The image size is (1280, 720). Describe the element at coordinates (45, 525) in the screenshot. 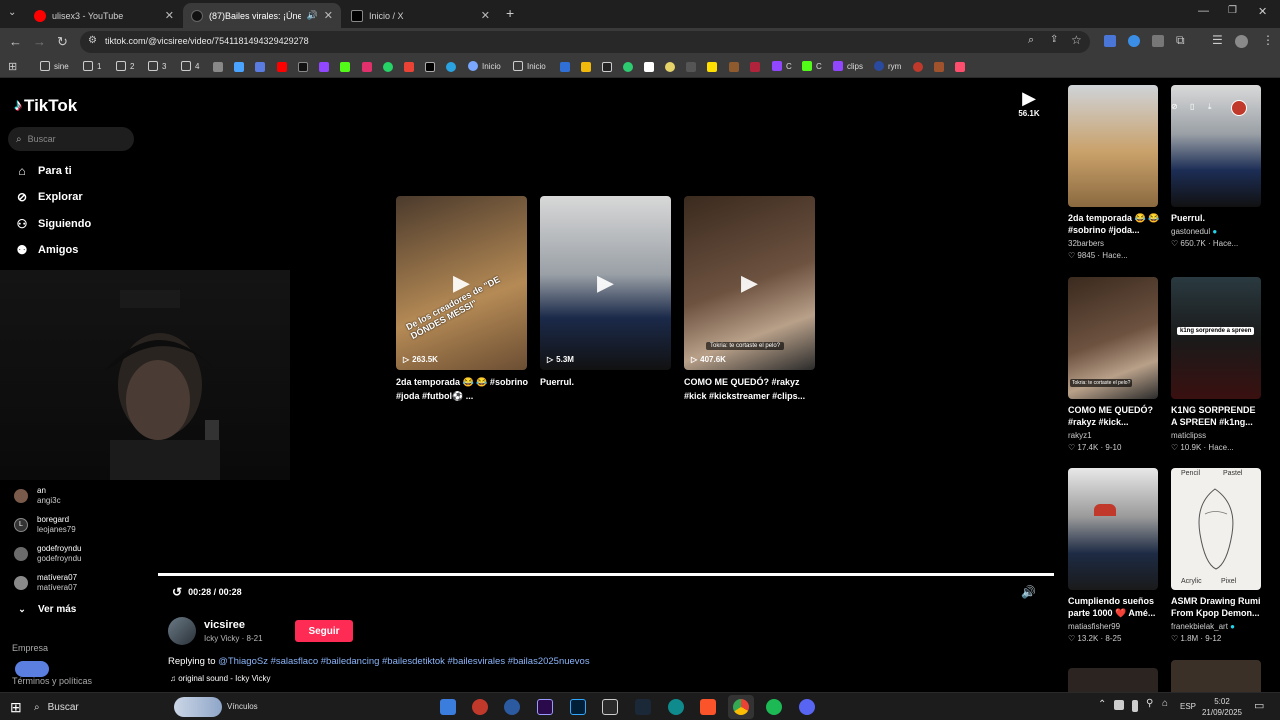

I see `following-account: Lboregard leojanes79` at that location.